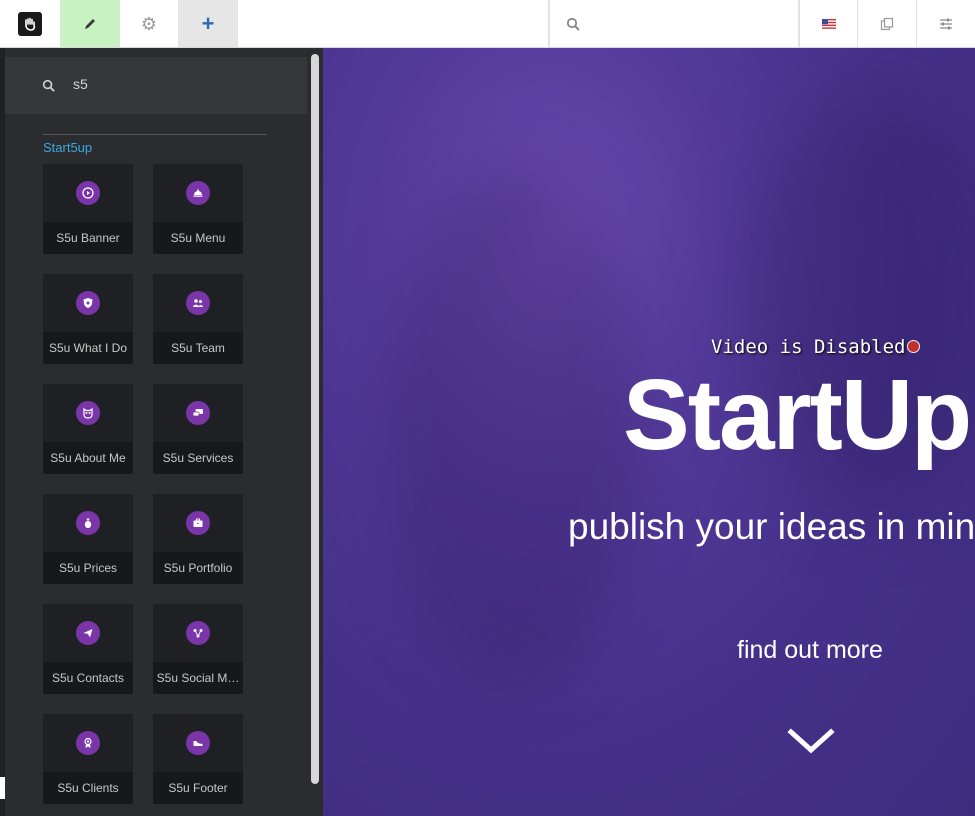 The image size is (975, 816). I want to click on tile-s5u-about-me: S5u About Me, so click(88, 429).